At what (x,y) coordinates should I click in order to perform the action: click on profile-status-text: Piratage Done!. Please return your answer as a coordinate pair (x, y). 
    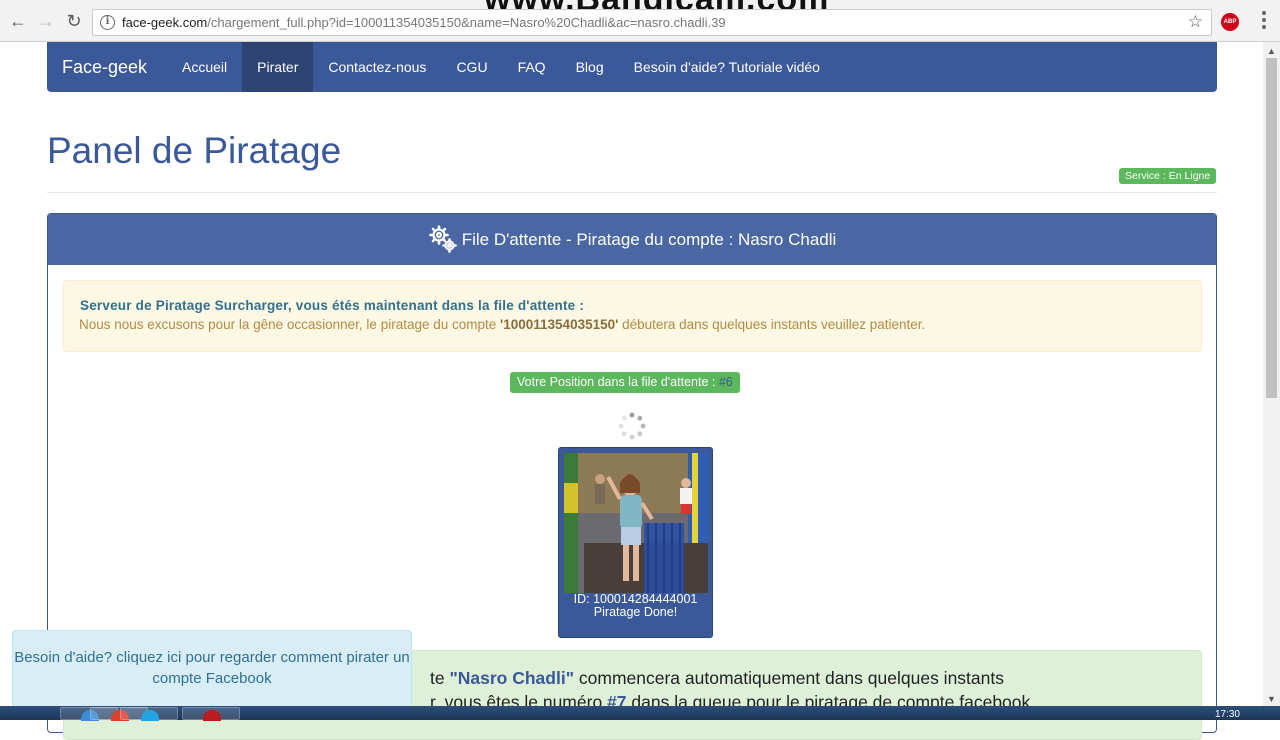
    Looking at the image, I should click on (635, 612).